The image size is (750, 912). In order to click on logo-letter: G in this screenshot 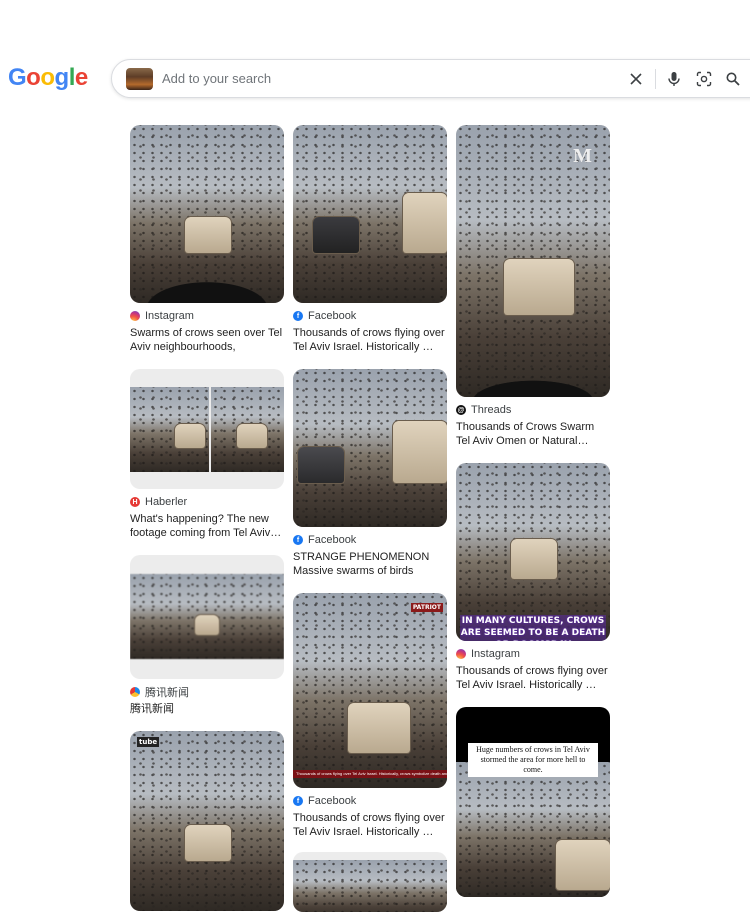, I will do `click(17, 77)`.